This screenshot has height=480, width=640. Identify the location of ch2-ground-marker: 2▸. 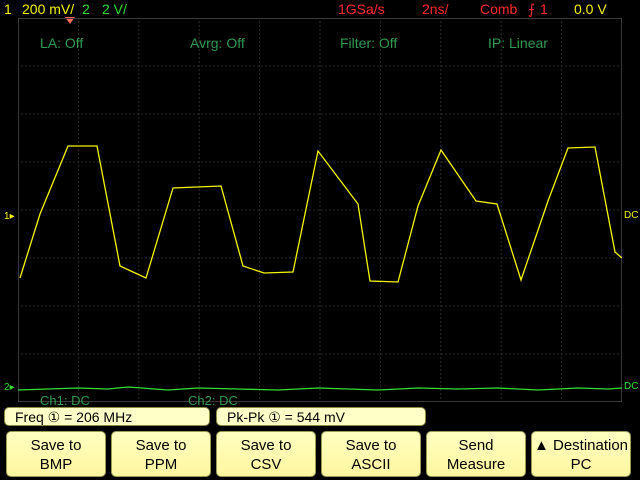
(9, 387).